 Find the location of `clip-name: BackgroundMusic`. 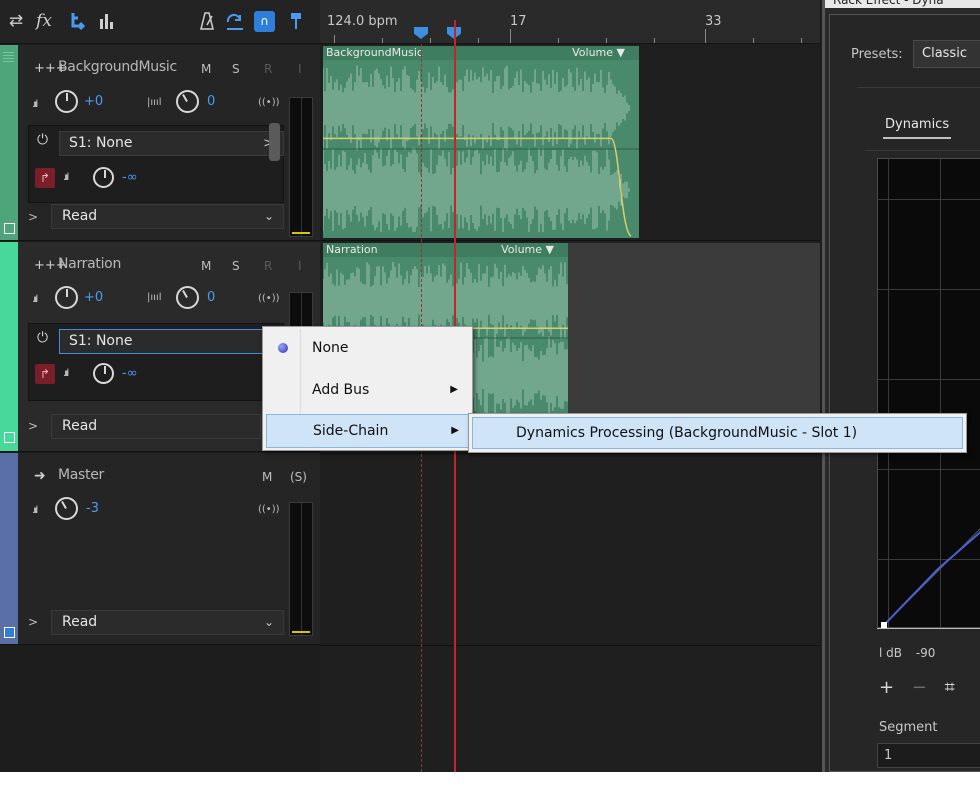

clip-name: BackgroundMusic is located at coordinates (374, 52).